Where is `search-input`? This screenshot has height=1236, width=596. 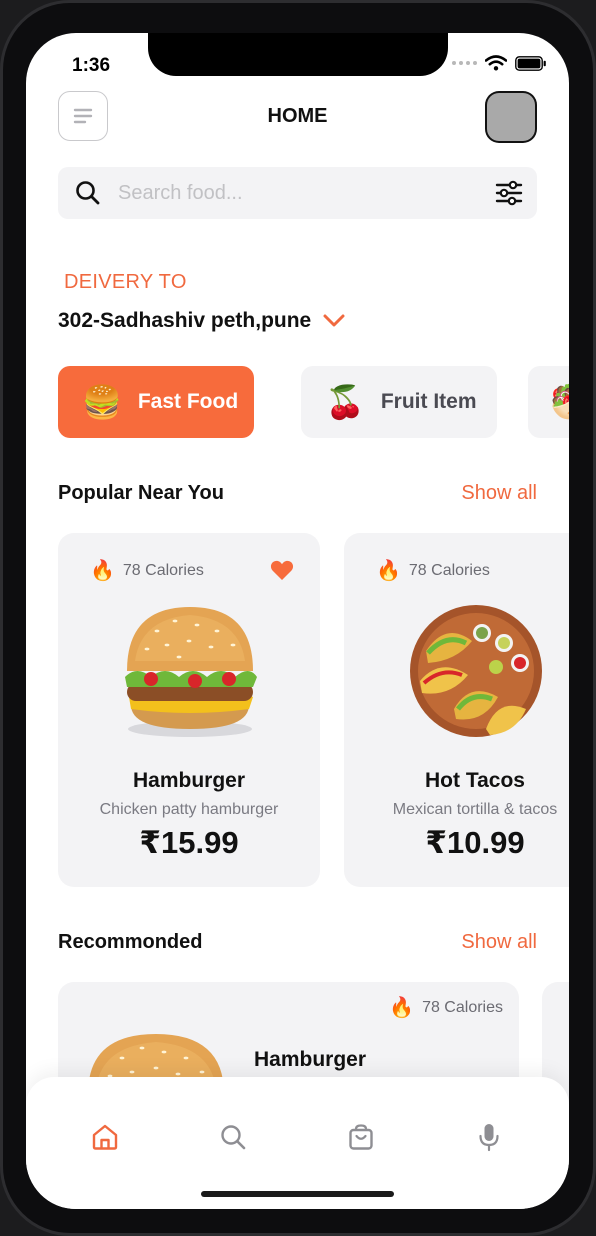
search-input is located at coordinates (298, 193).